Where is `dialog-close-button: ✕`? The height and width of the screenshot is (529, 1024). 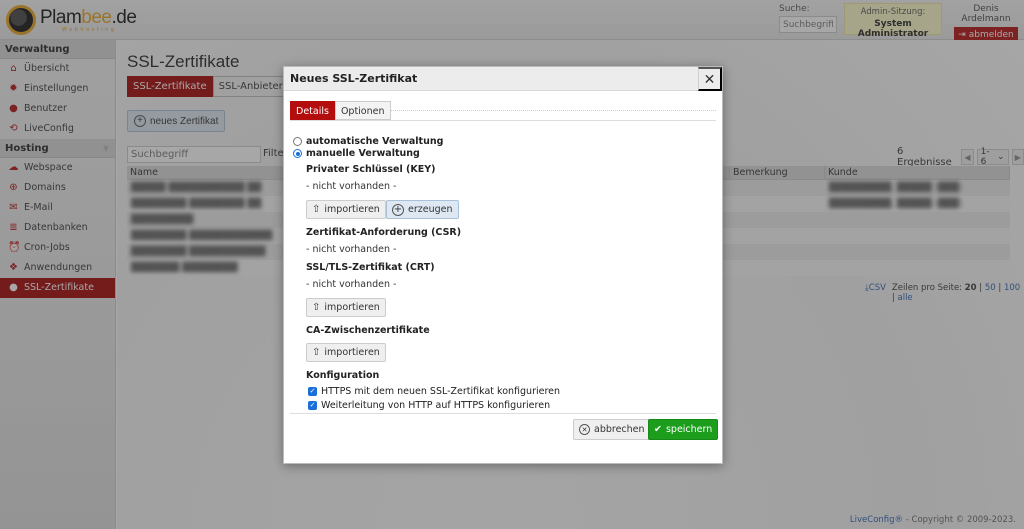
dialog-close-button: ✕ is located at coordinates (710, 79).